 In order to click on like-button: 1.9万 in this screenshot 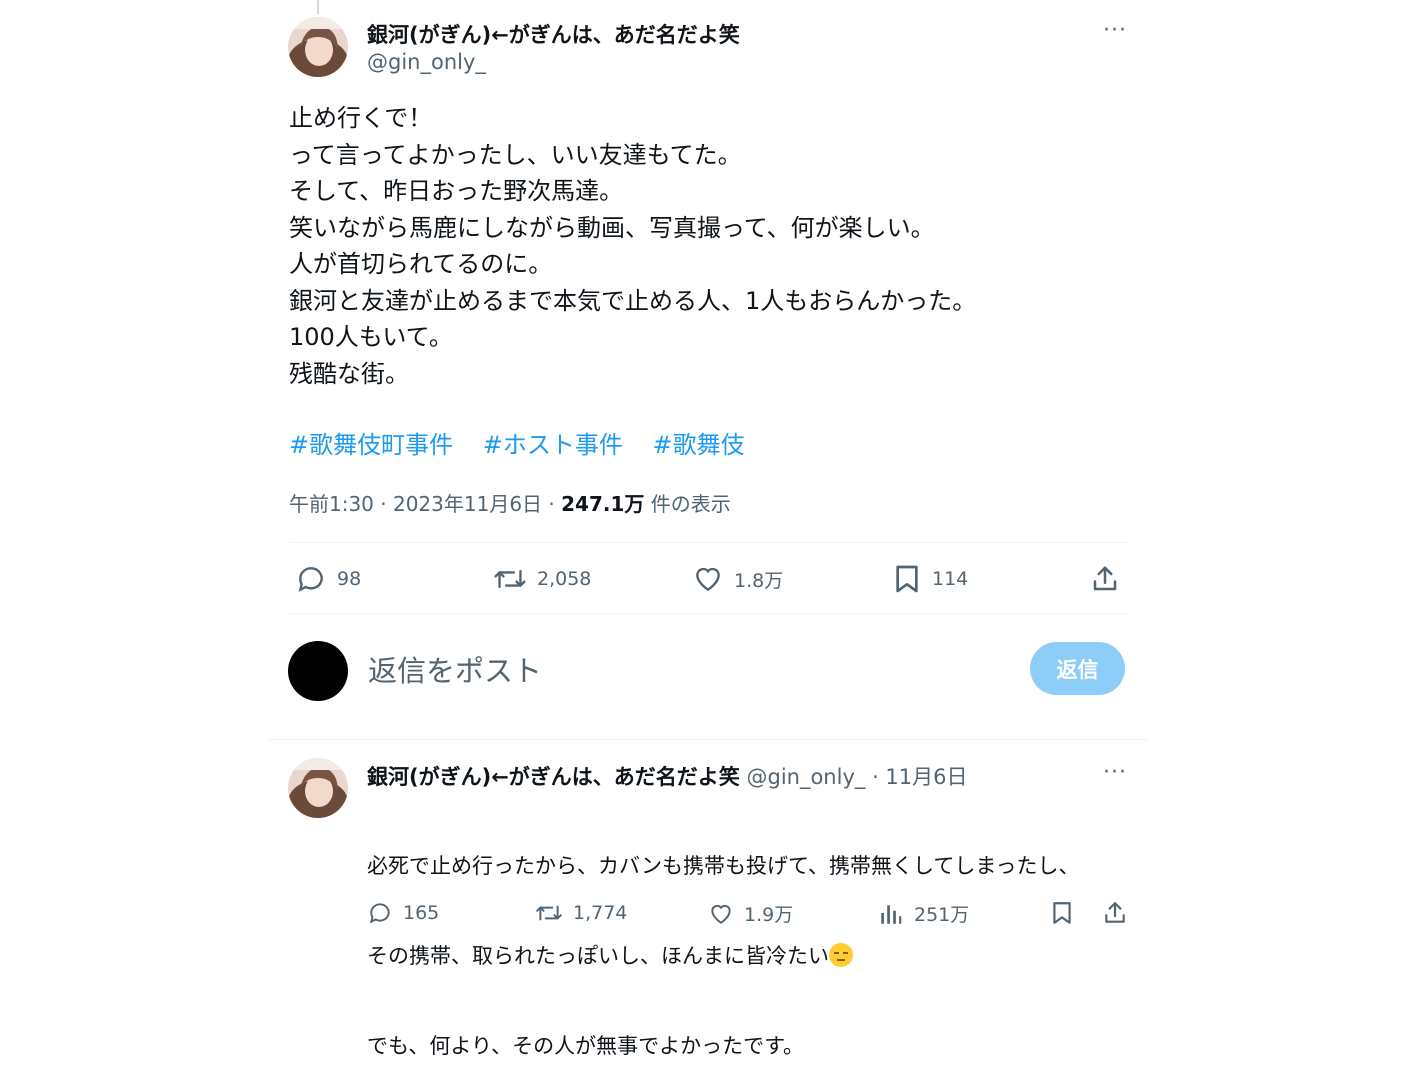, I will do `click(750, 913)`.